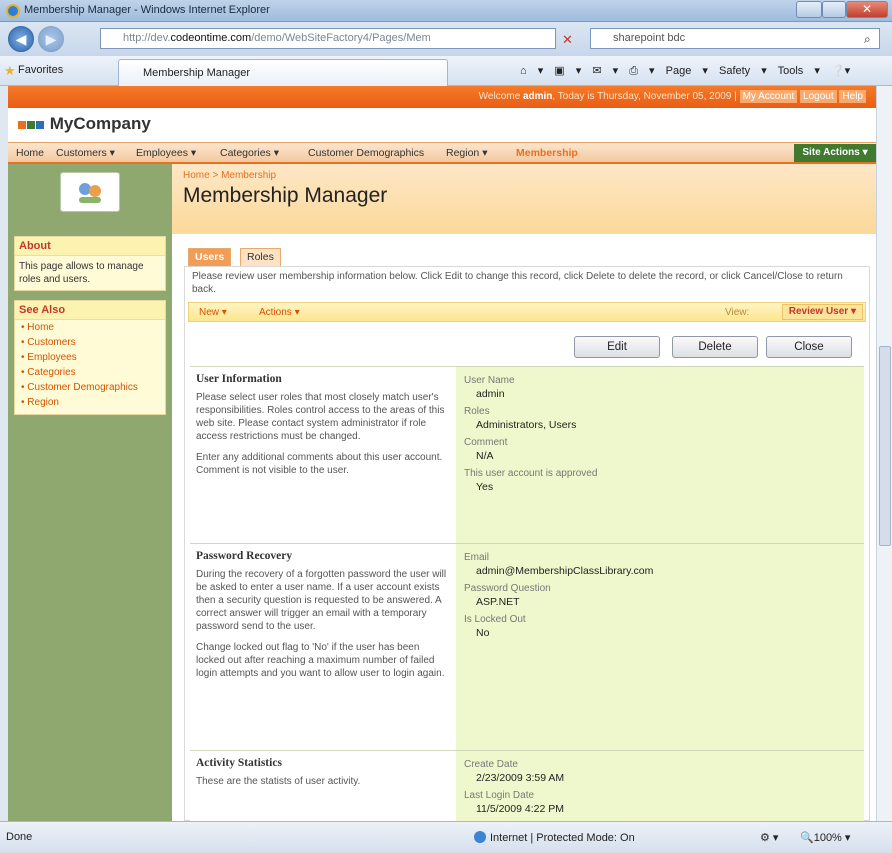 This screenshot has height=853, width=892. Describe the element at coordinates (285, 195) in the screenshot. I see `page-title: Membership Manager` at that location.